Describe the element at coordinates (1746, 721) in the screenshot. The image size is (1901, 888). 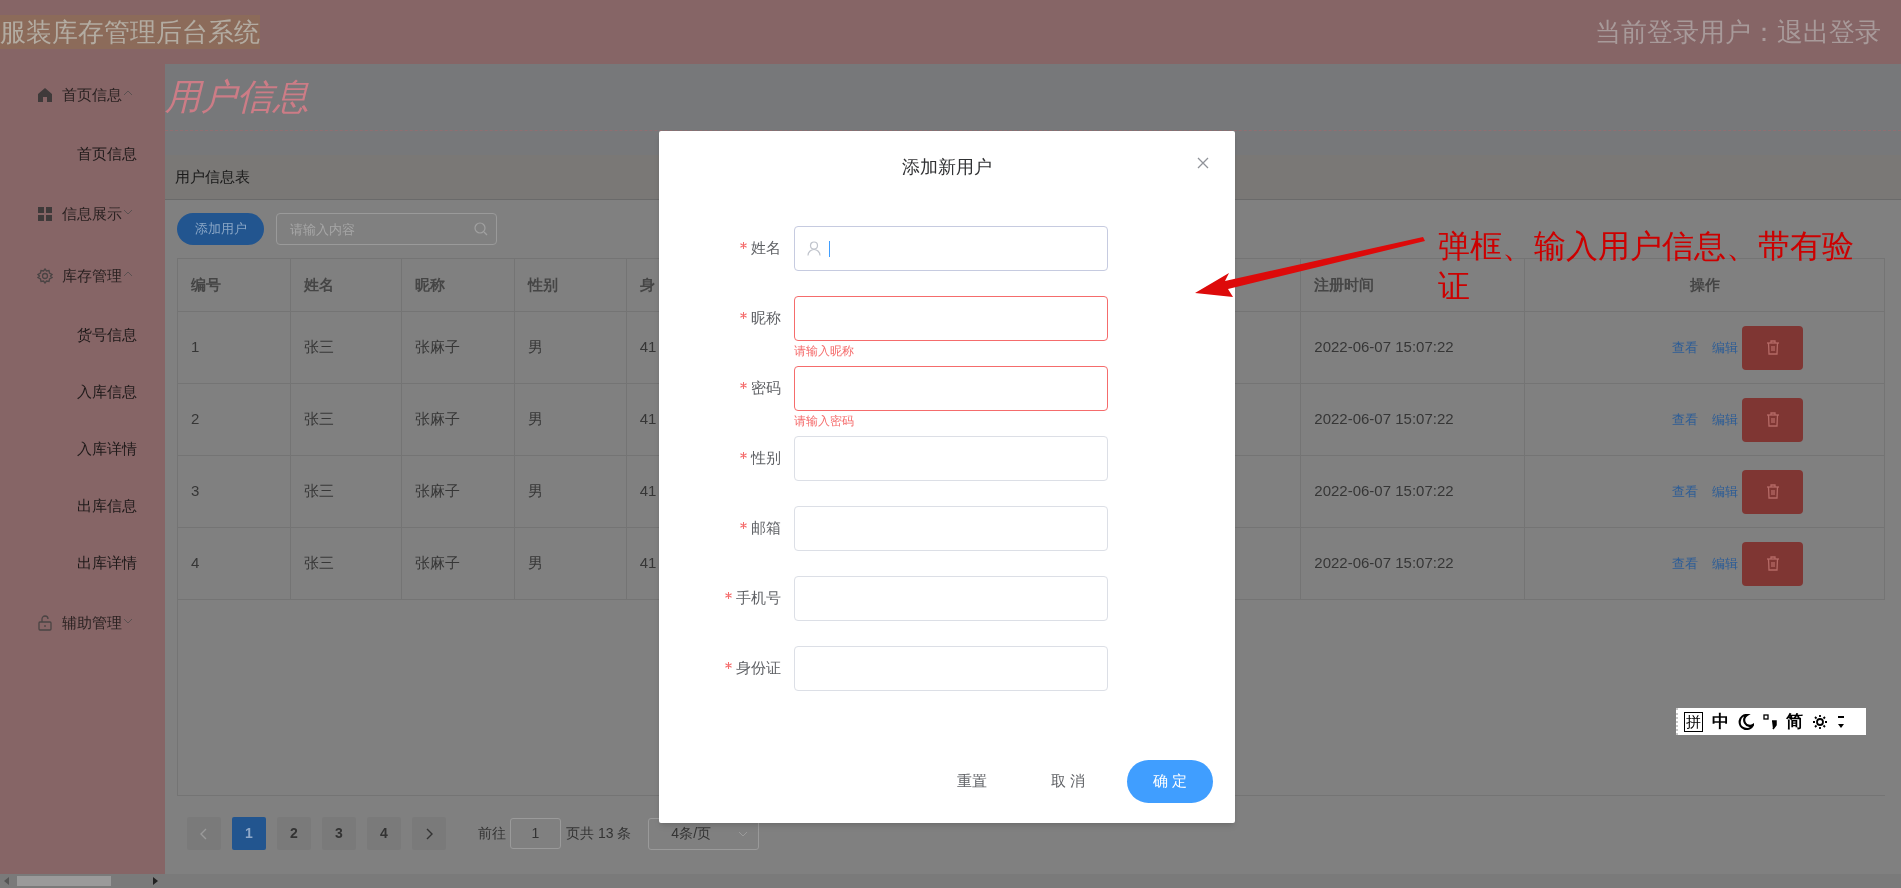
I see `moon-icon` at that location.